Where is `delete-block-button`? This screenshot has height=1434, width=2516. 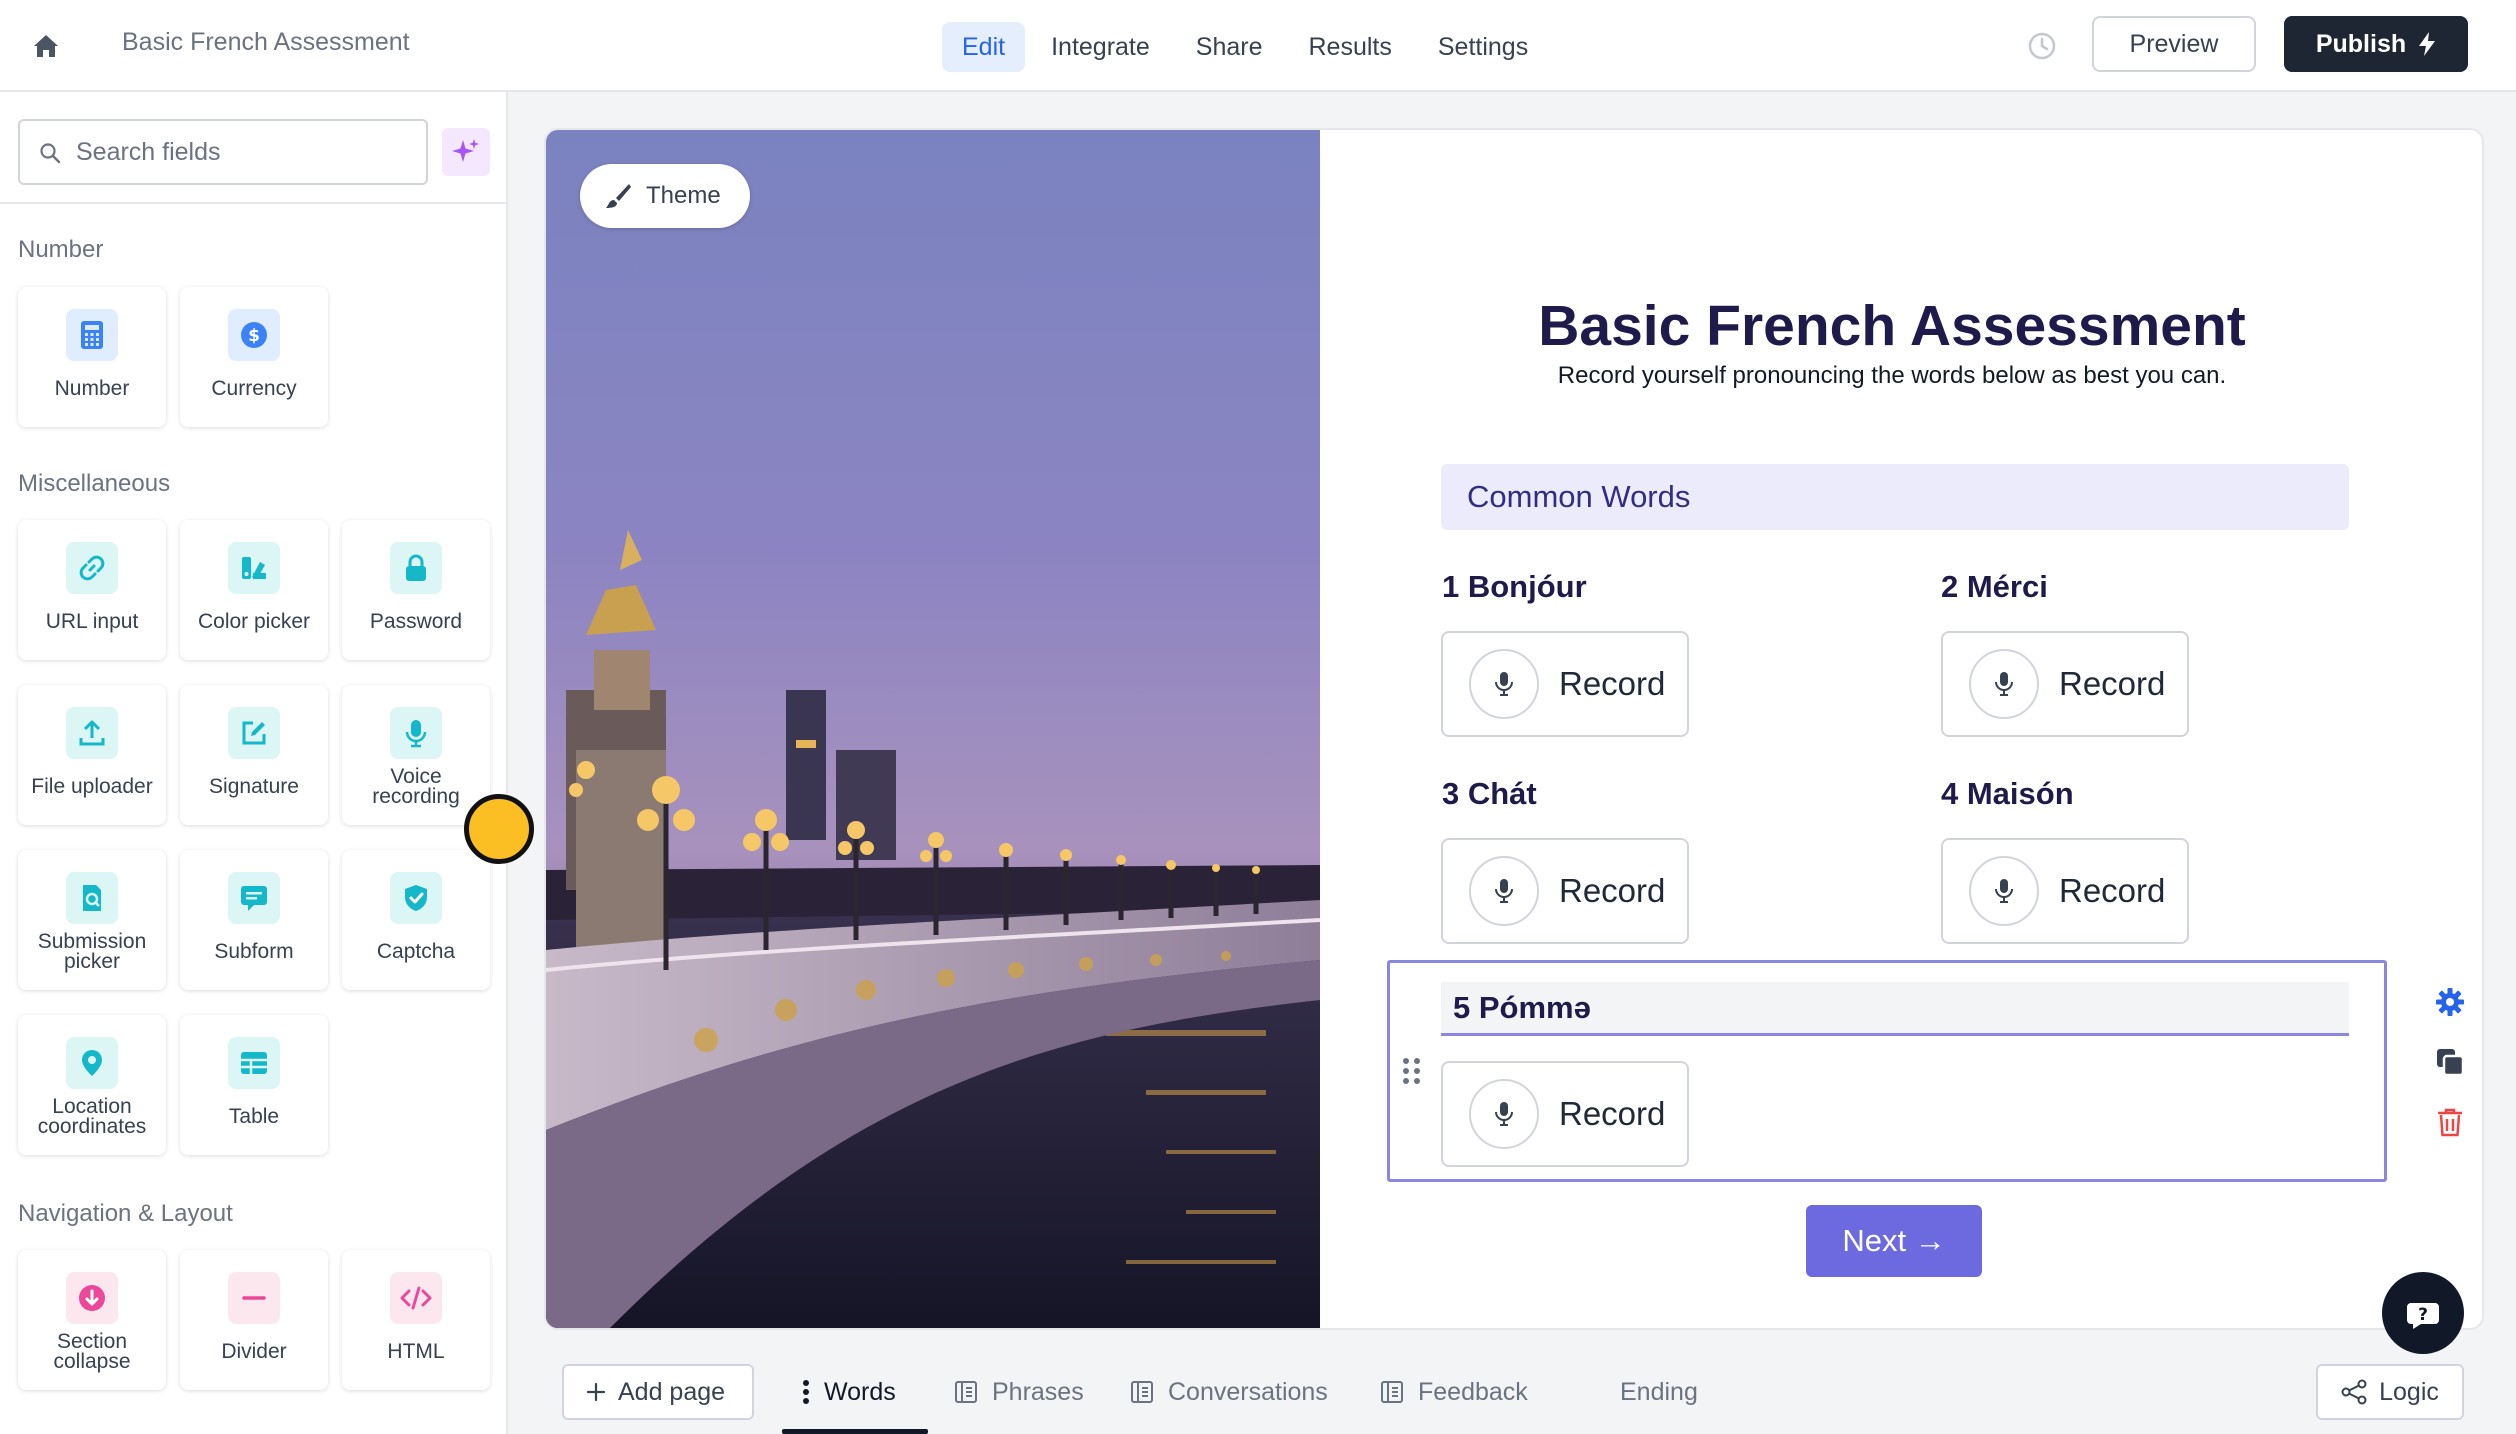 delete-block-button is located at coordinates (2450, 1122).